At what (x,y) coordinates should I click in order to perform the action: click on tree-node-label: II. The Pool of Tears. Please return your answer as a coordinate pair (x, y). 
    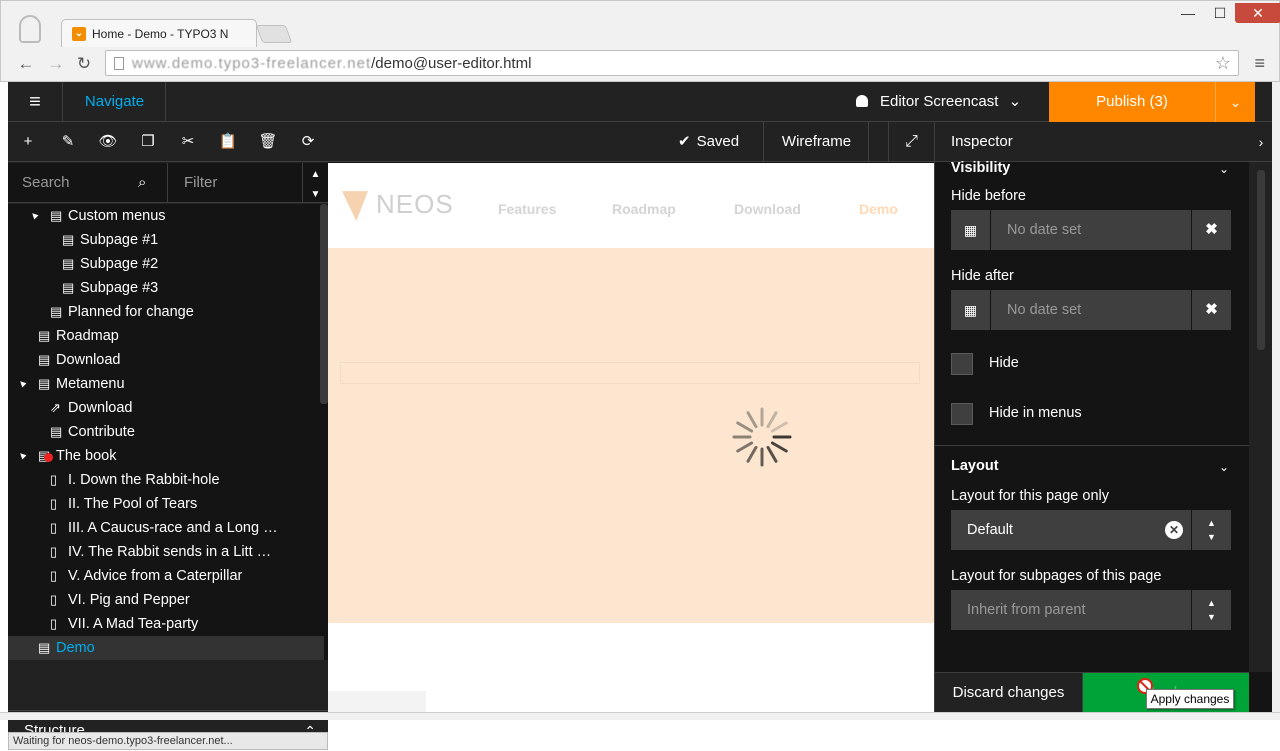
    Looking at the image, I should click on (132, 504).